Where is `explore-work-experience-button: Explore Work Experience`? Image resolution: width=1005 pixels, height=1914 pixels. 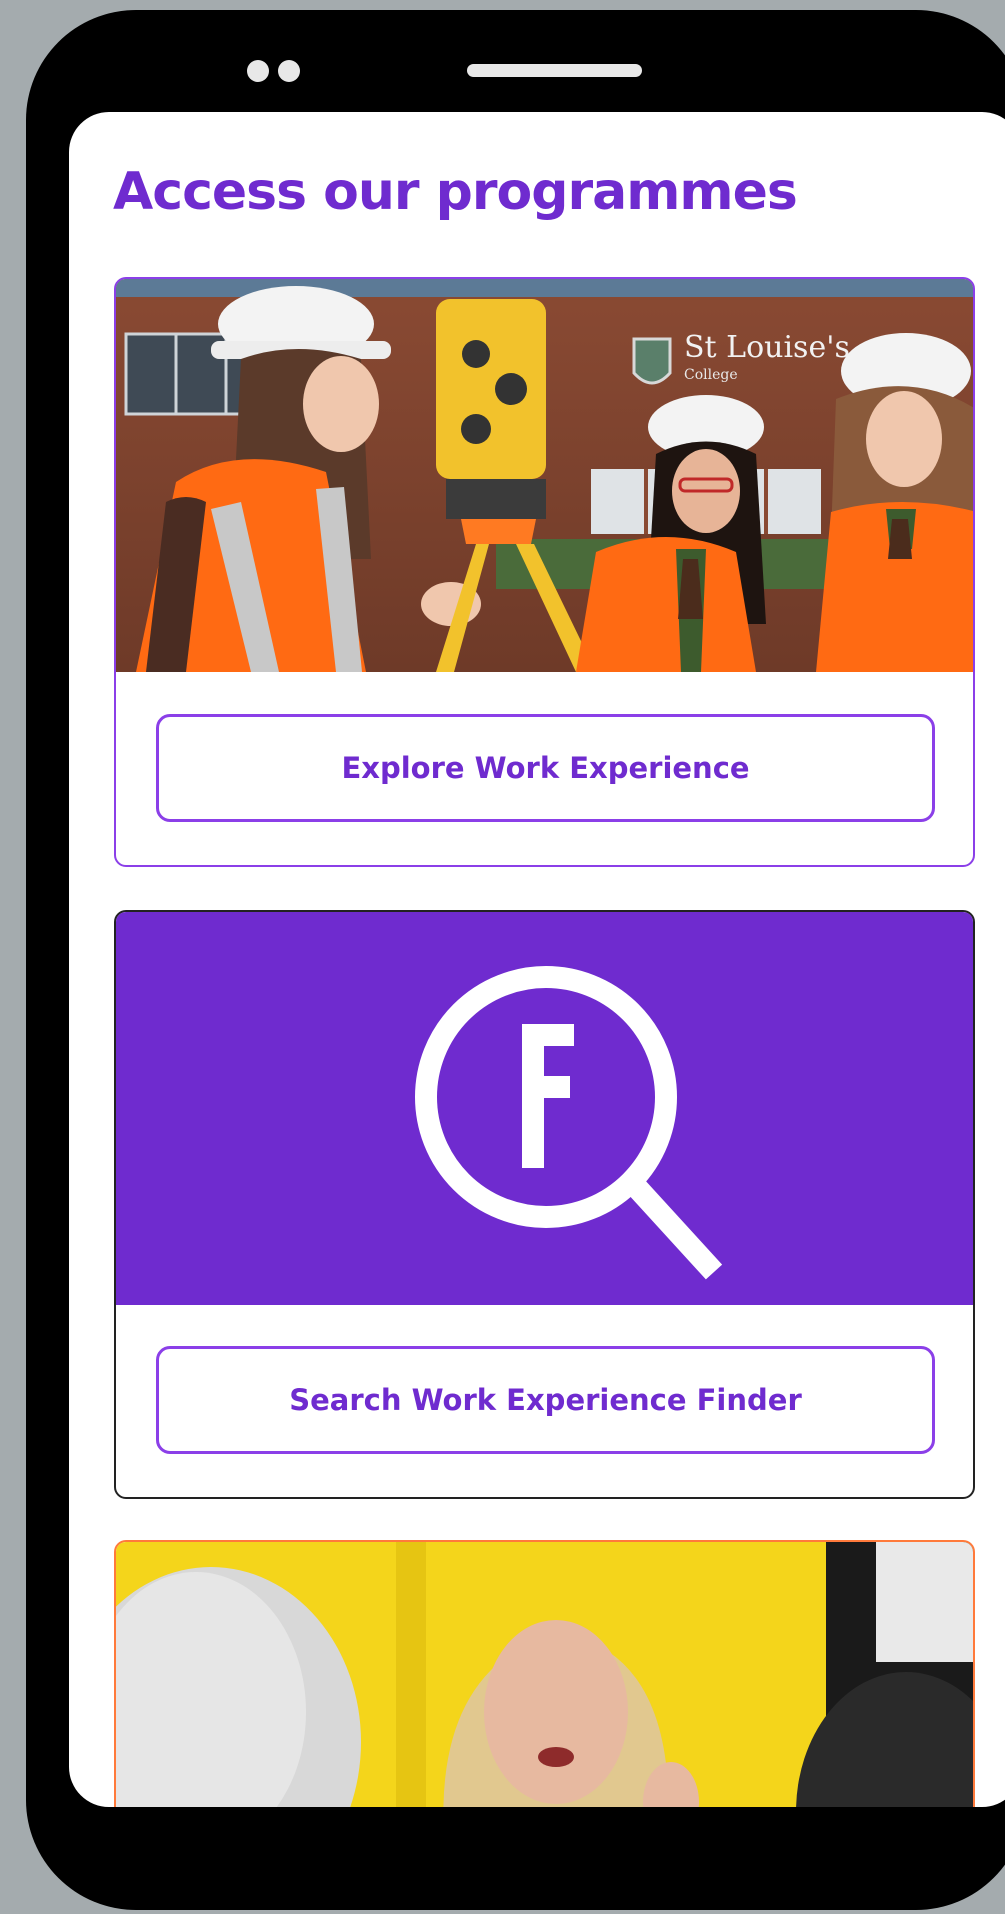 explore-work-experience-button: Explore Work Experience is located at coordinates (545, 768).